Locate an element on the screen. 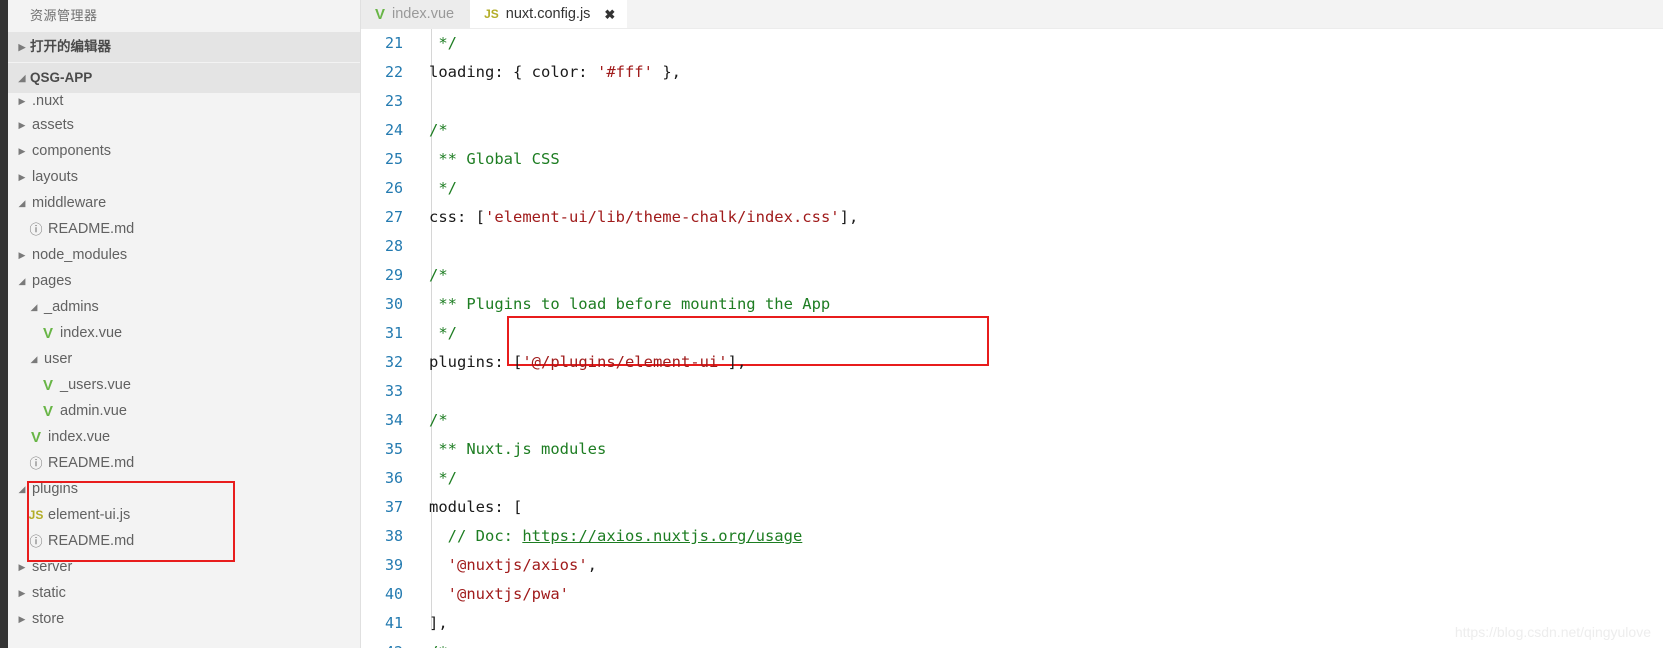  code-line: plugins: ['@/plugins/element-ui'], is located at coordinates (1046, 362).